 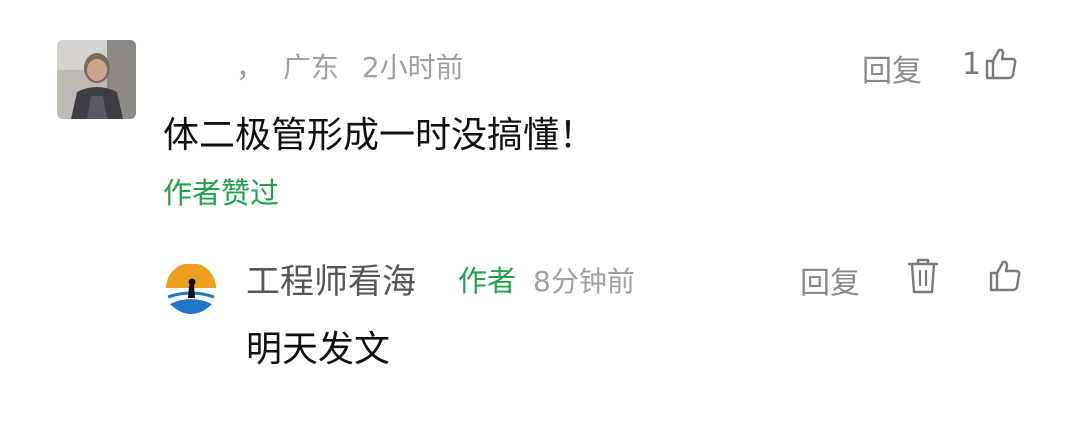 I want to click on user-avatar-image, so click(x=96, y=79).